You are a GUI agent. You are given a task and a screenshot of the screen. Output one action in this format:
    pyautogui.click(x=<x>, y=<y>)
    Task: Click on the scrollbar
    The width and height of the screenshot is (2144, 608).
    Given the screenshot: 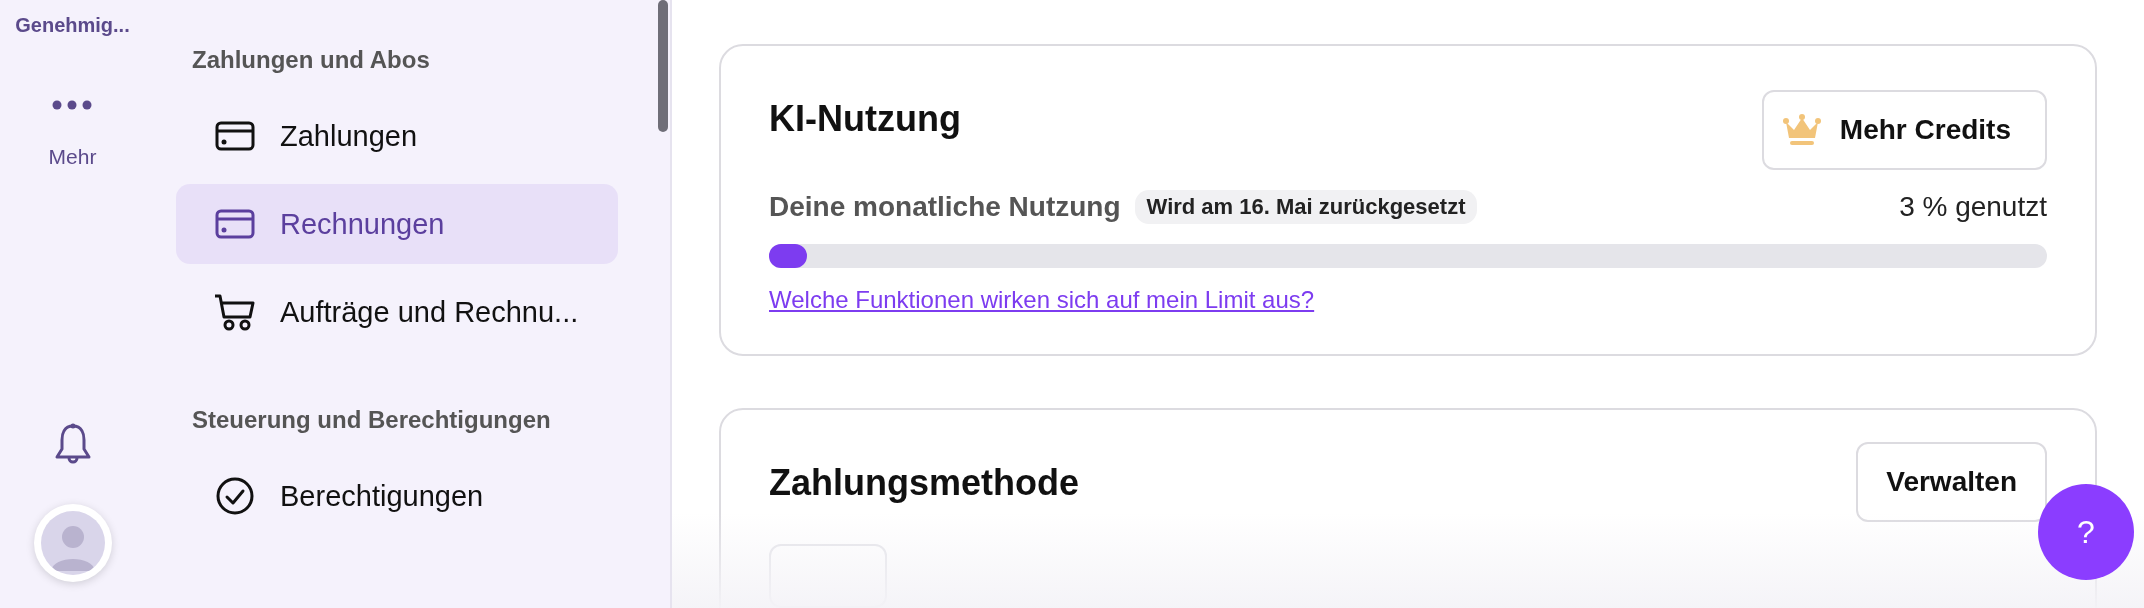 What is the action you would take?
    pyautogui.click(x=663, y=66)
    